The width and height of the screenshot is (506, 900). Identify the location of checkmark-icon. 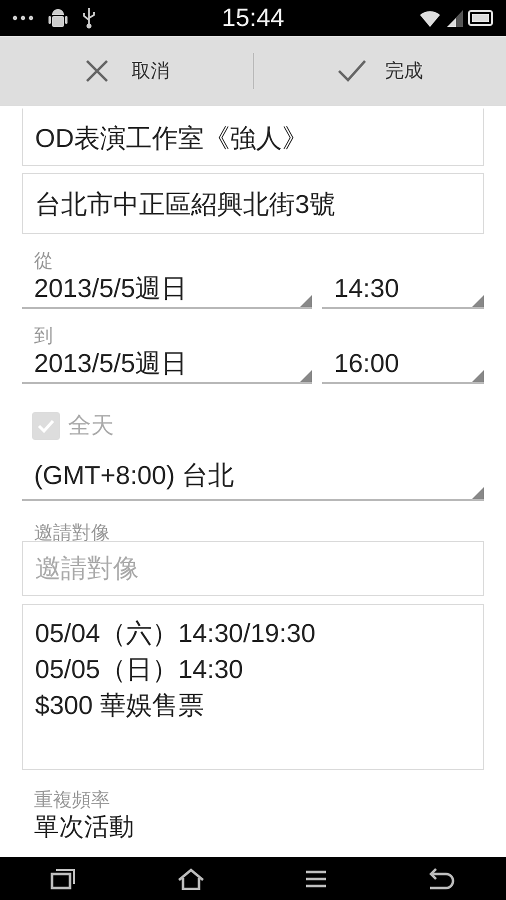
(46, 426).